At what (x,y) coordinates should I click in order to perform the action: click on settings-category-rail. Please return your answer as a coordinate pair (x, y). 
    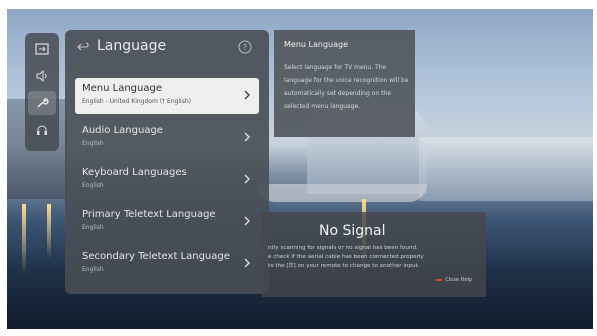
    Looking at the image, I should click on (42, 92).